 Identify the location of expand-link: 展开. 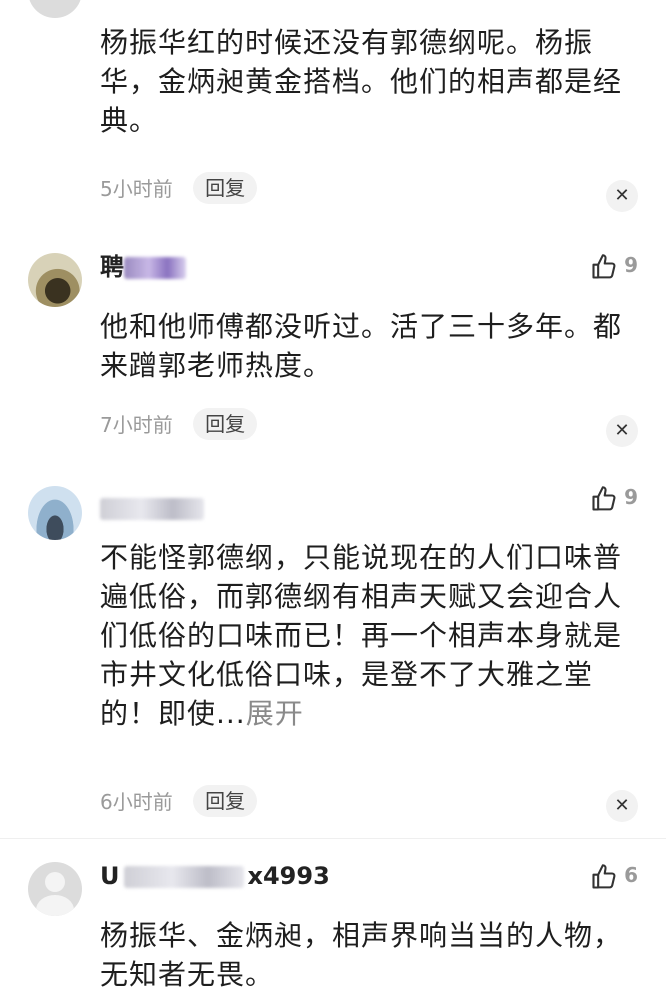
(275, 713).